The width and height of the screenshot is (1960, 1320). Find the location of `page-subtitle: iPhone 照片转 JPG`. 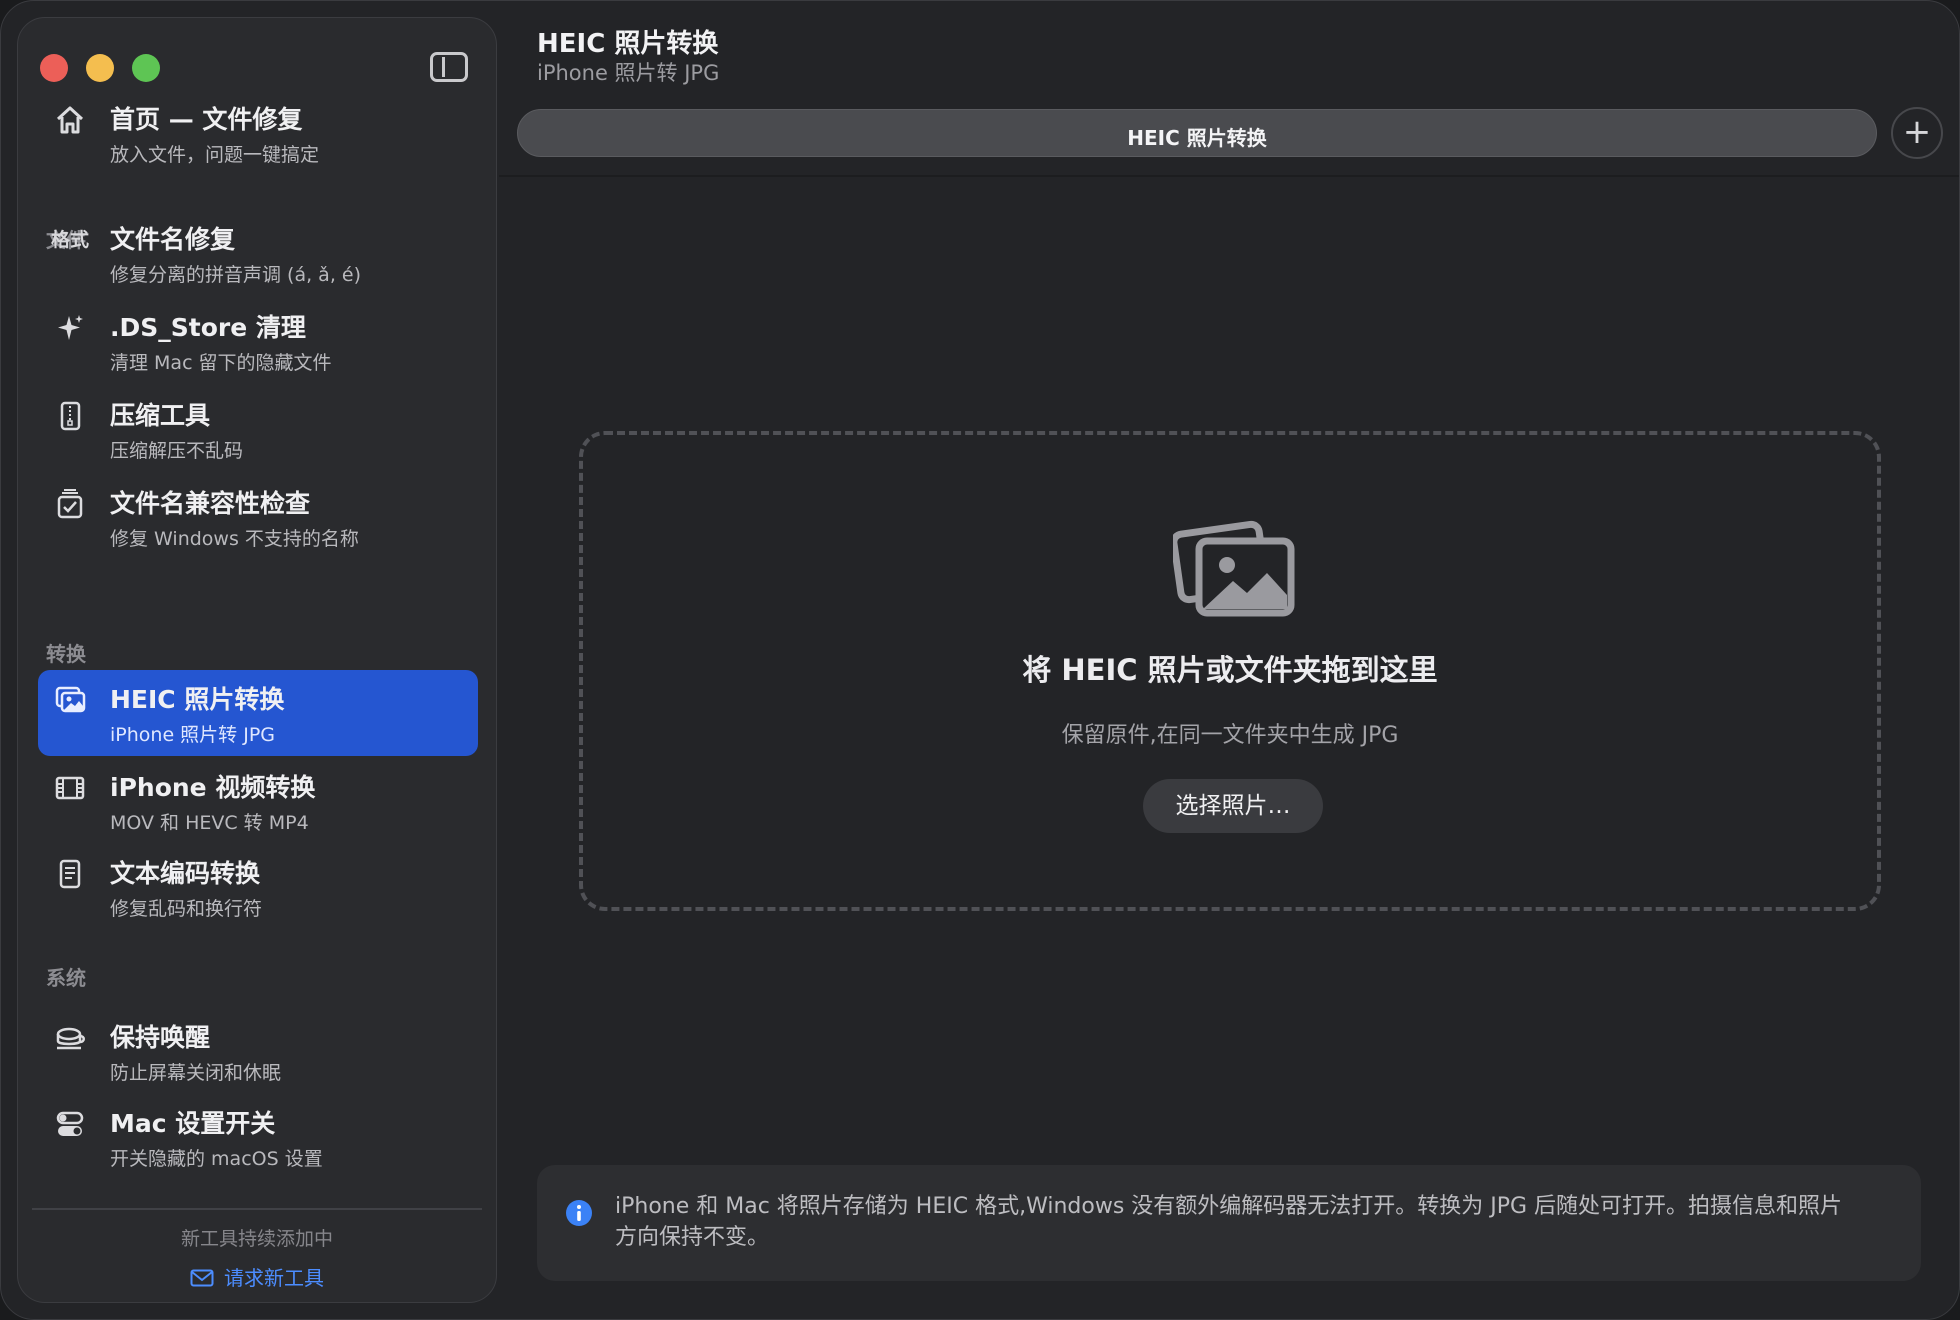

page-subtitle: iPhone 照片转 JPG is located at coordinates (628, 73).